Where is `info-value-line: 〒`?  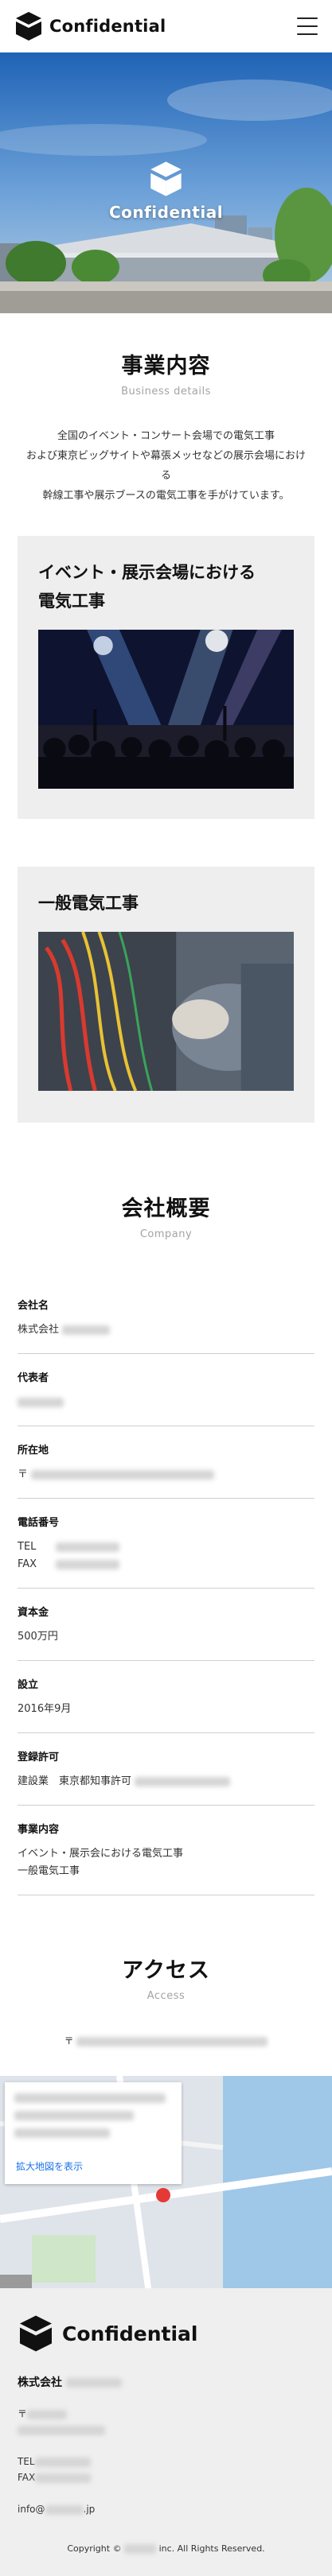
info-value-line: 〒 is located at coordinates (23, 1474).